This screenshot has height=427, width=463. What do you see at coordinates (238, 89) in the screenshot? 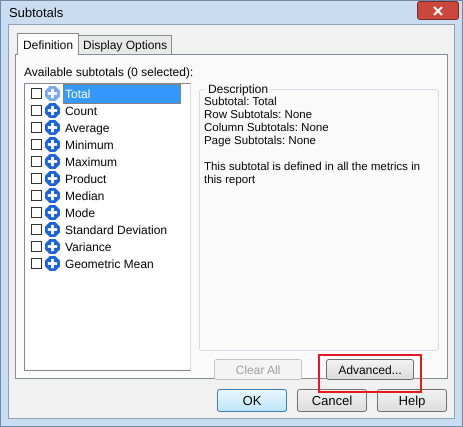
I see `group-title: Description` at bounding box center [238, 89].